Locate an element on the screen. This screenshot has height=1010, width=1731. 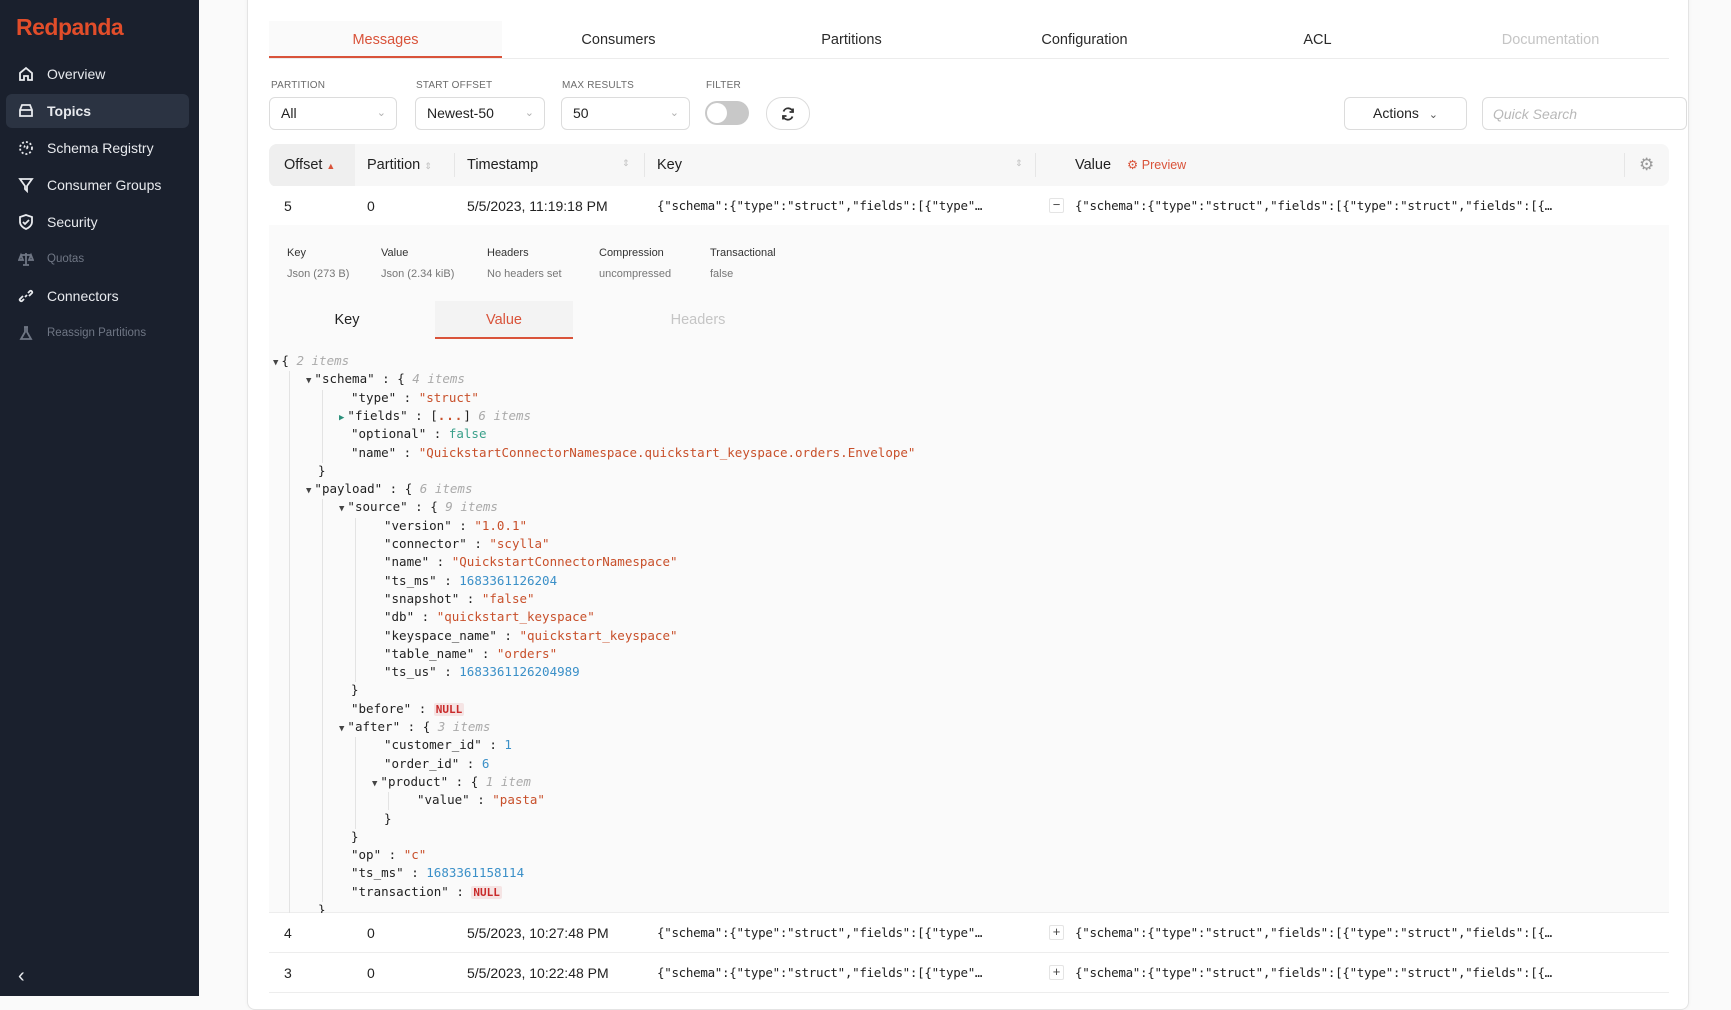
start-offset-value: Newest-50 is located at coordinates (460, 113).